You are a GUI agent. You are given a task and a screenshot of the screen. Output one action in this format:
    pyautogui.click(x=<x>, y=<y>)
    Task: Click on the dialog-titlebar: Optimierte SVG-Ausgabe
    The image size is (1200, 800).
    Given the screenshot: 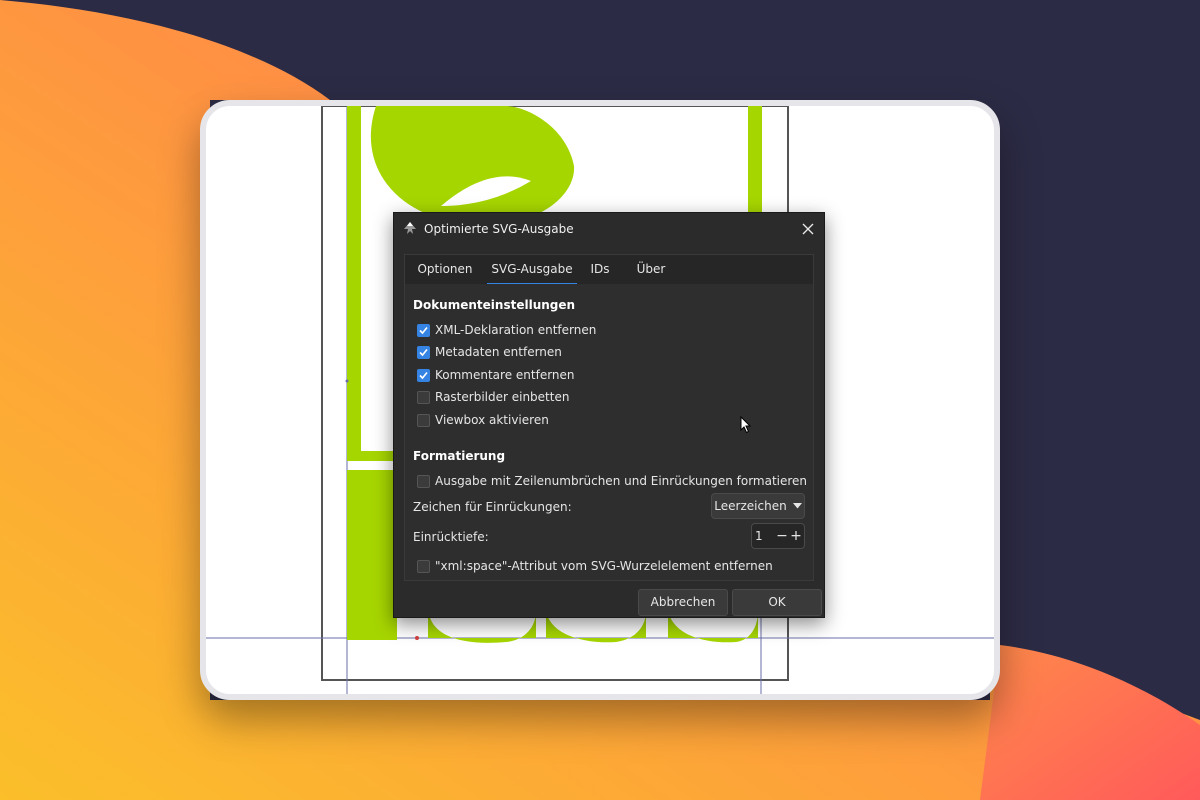 What is the action you would take?
    pyautogui.click(x=609, y=229)
    